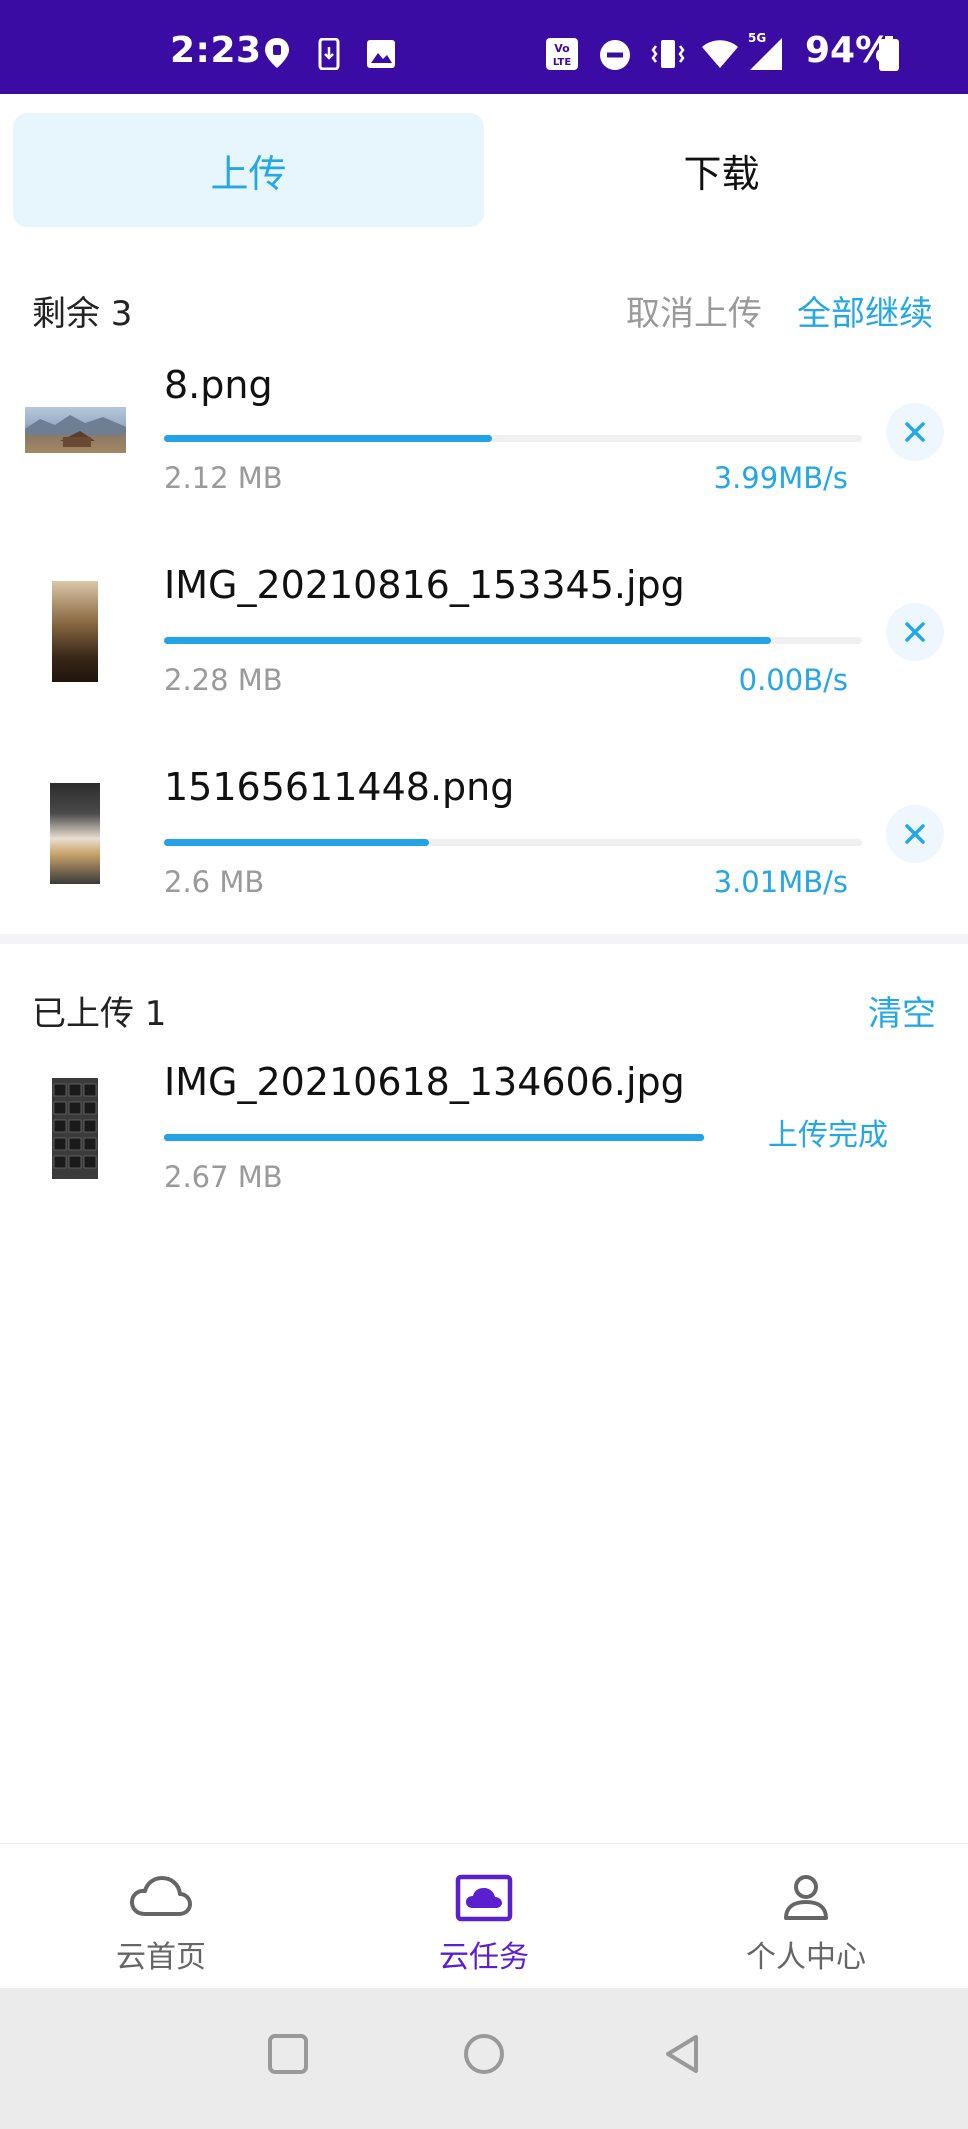 The image size is (968, 2129). I want to click on tab-upload: 上传, so click(248, 170).